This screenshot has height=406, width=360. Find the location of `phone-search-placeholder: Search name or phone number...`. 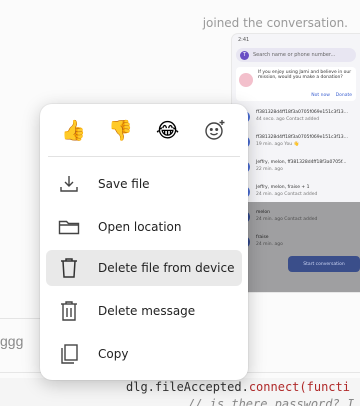

phone-search-placeholder: Search name or phone number... is located at coordinates (294, 55).